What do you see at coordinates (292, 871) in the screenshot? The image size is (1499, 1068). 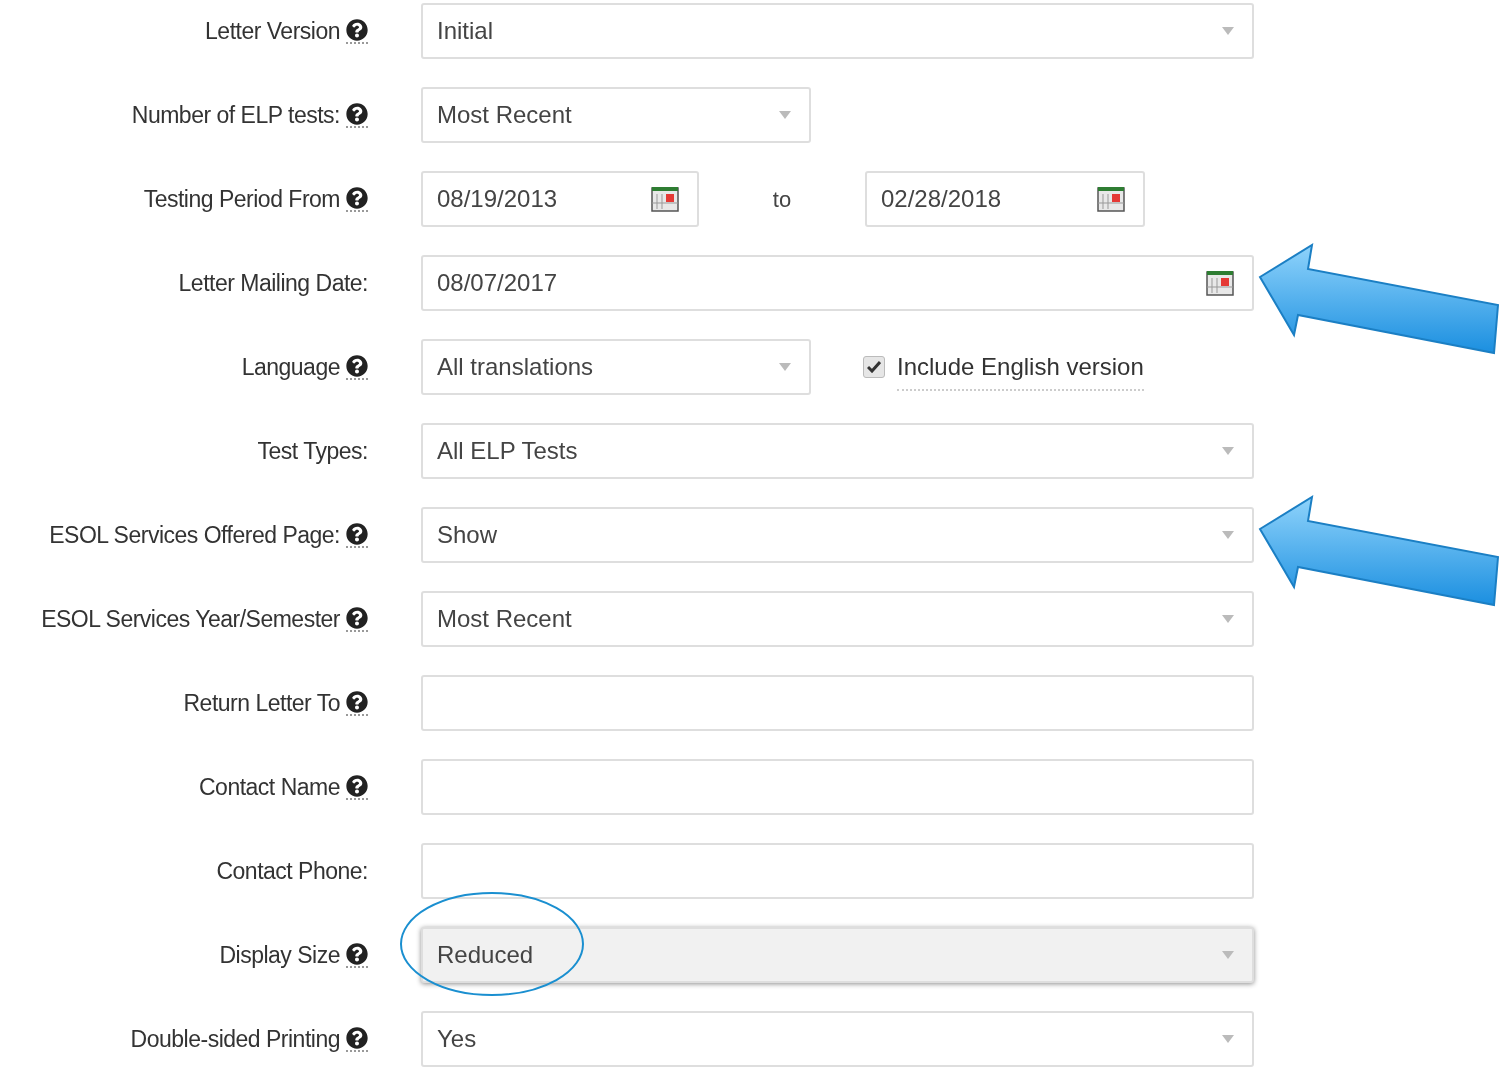 I see `field-label: Contact Phone:` at bounding box center [292, 871].